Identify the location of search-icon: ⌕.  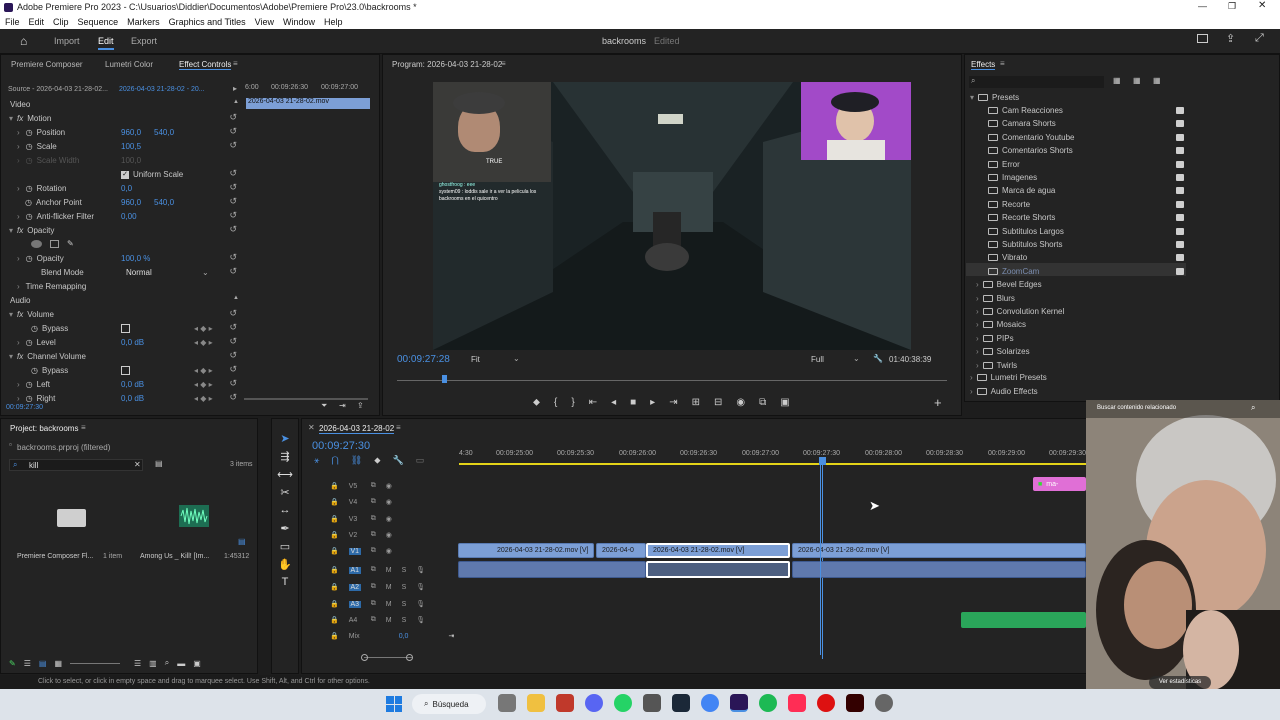
(1253, 408).